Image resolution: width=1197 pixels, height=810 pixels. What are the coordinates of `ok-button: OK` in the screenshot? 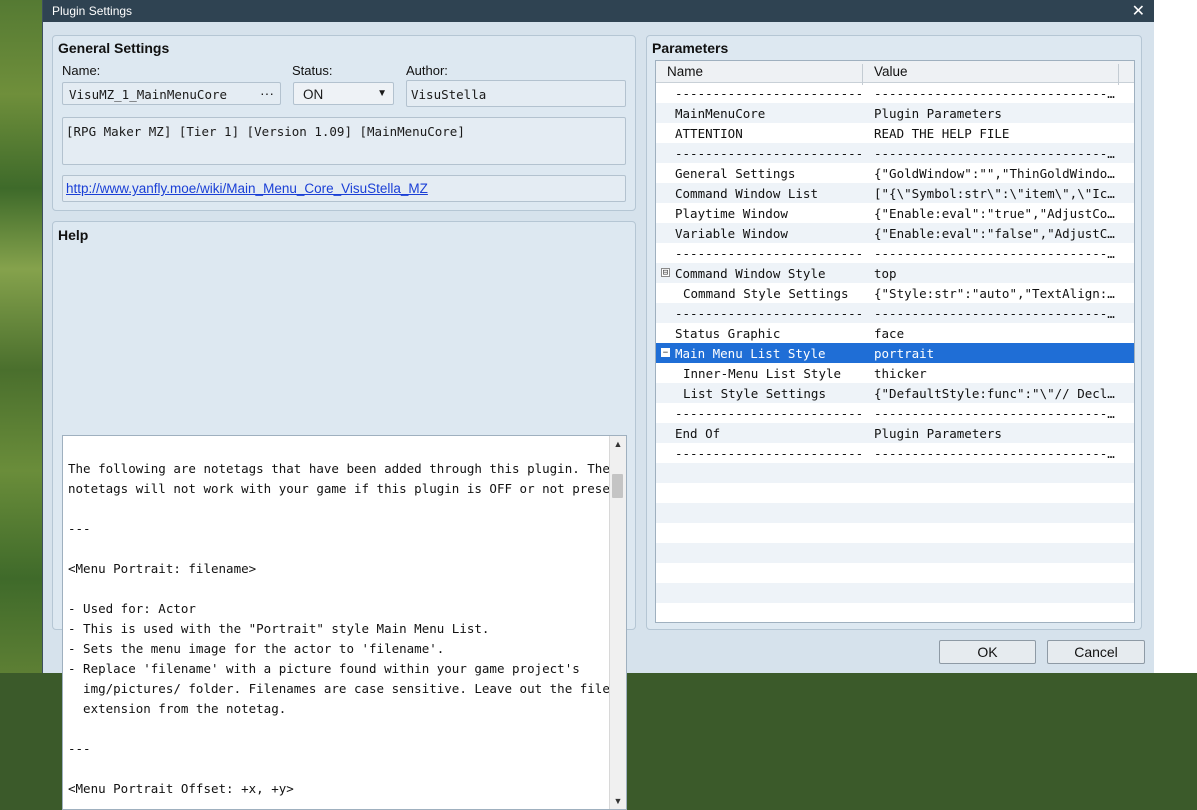 It's located at (987, 652).